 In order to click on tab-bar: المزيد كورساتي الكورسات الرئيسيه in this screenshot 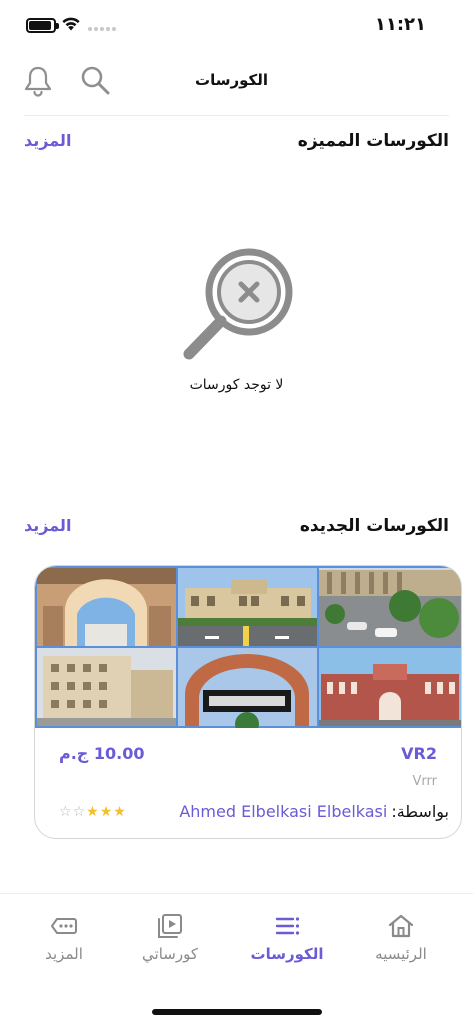, I will do `click(236, 958)`.